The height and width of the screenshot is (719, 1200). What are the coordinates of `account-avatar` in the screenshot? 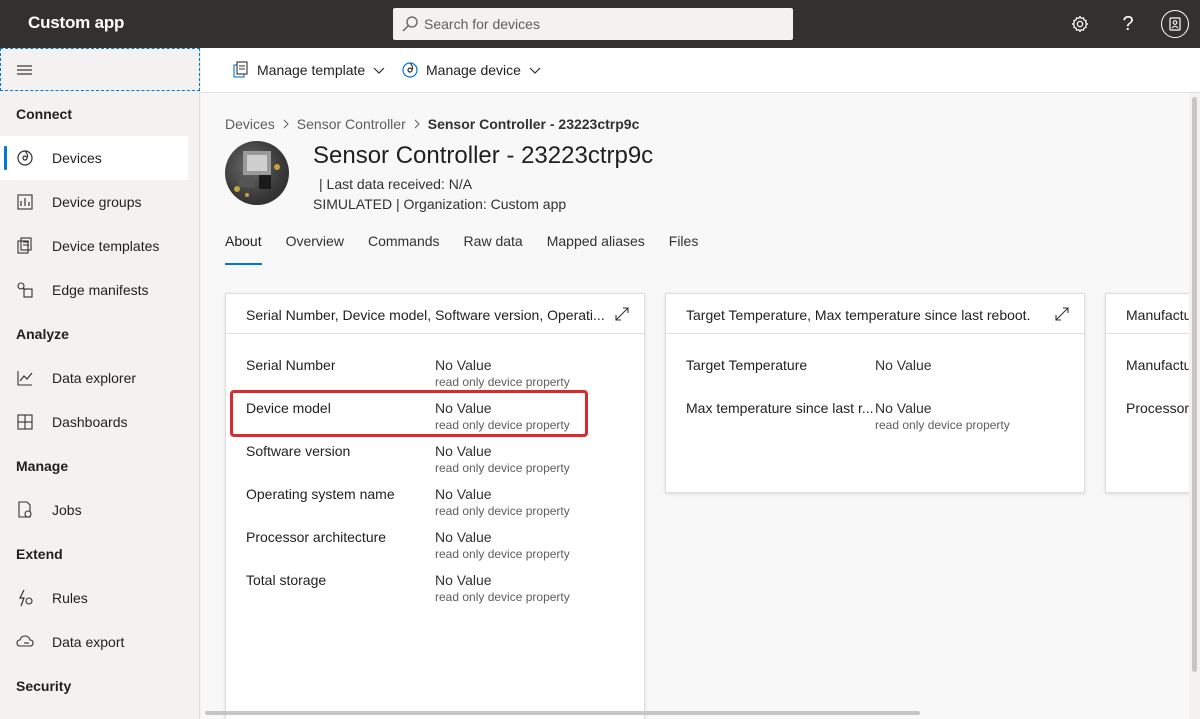 It's located at (1175, 24).